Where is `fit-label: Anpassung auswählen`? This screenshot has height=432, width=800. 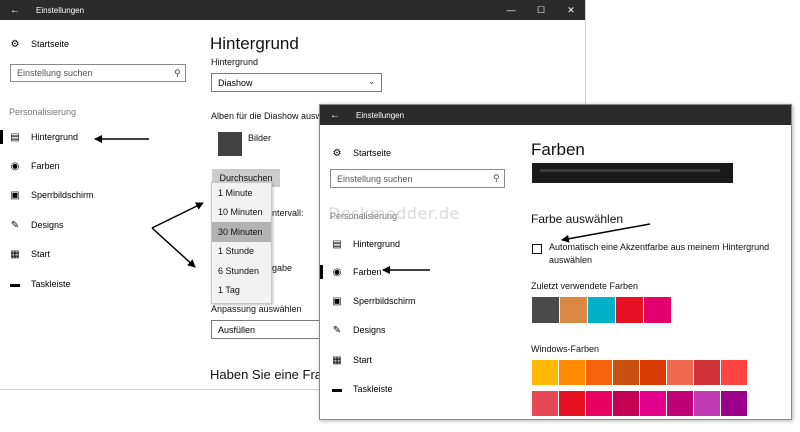
fit-label: Anpassung auswählen is located at coordinates (256, 309).